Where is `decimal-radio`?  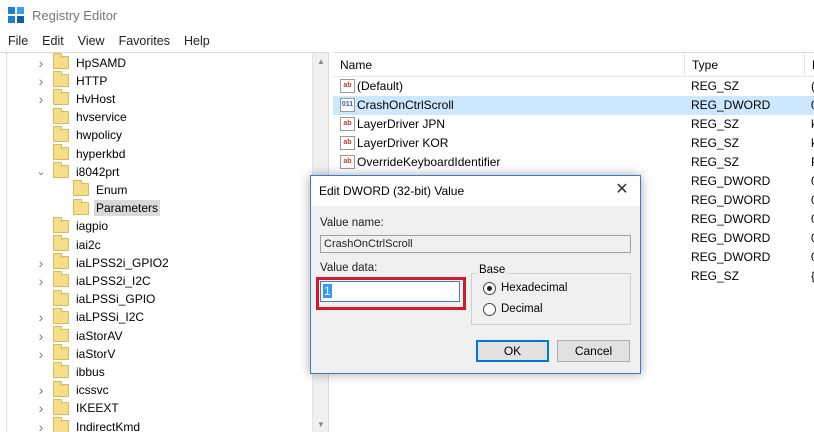 decimal-radio is located at coordinates (489, 309).